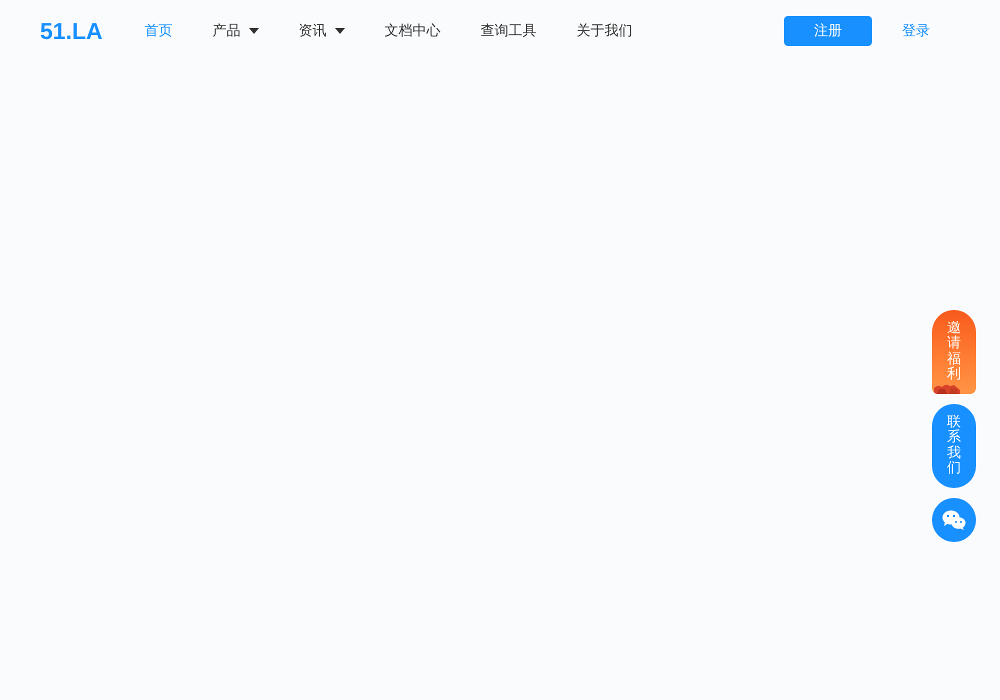  Describe the element at coordinates (604, 31) in the screenshot. I see `nav-link: 关于我们` at that location.